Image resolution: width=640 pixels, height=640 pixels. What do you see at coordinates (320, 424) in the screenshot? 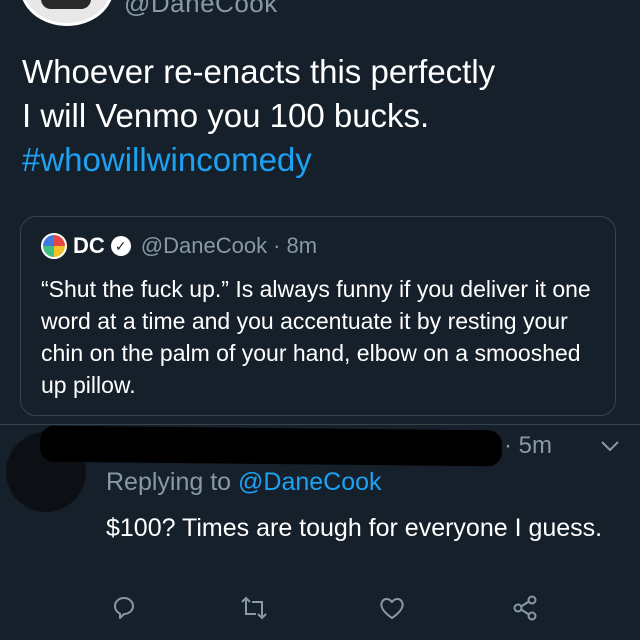
I see `divider` at bounding box center [320, 424].